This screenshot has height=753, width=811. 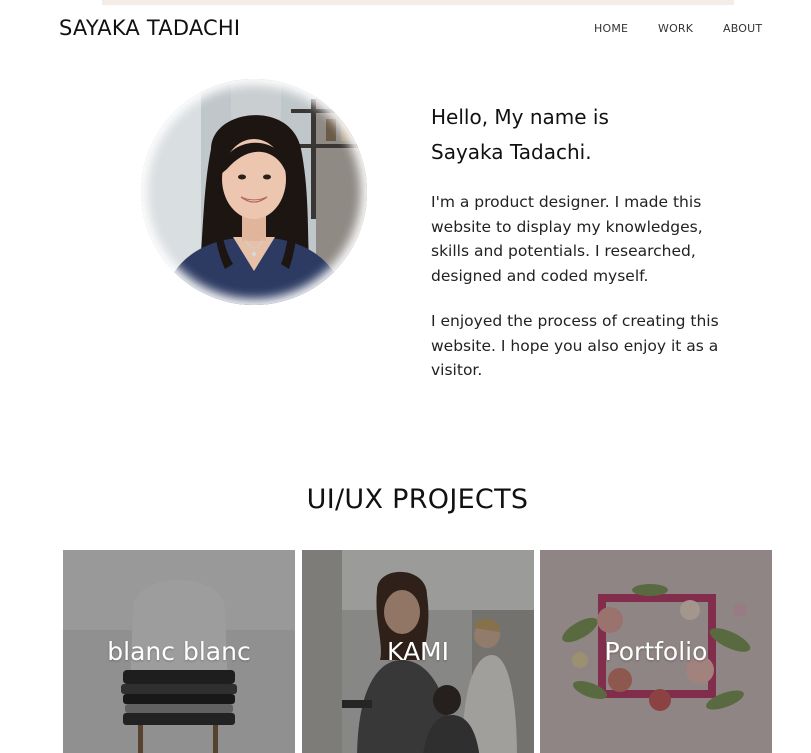 I want to click on project-card-label: KAMI, so click(x=418, y=651).